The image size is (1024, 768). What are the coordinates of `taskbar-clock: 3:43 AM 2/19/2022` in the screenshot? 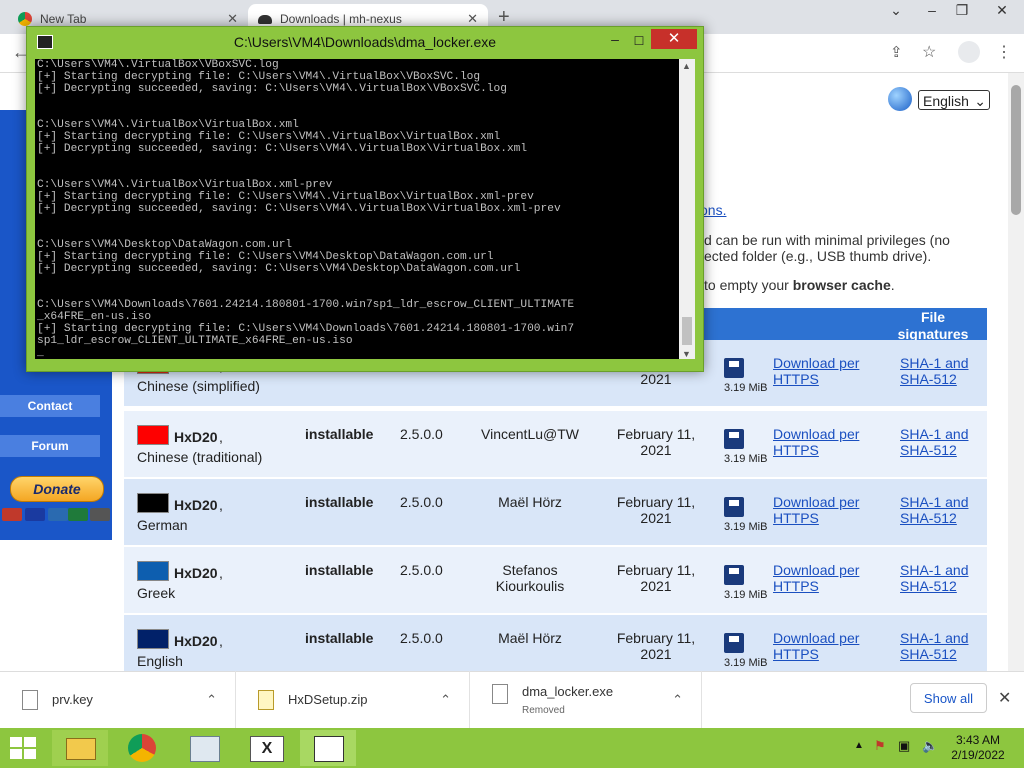 It's located at (978, 748).